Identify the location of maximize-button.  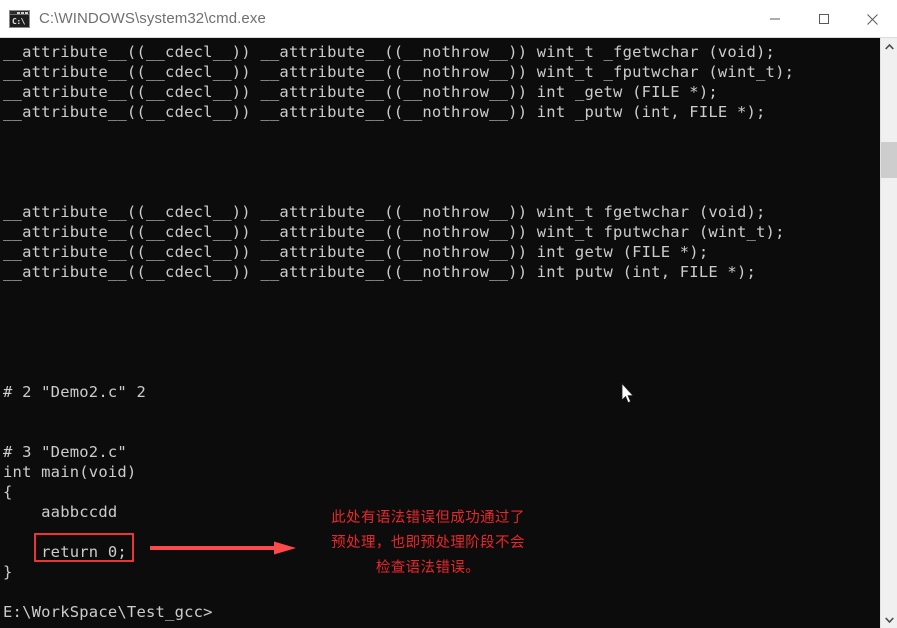
(823, 19).